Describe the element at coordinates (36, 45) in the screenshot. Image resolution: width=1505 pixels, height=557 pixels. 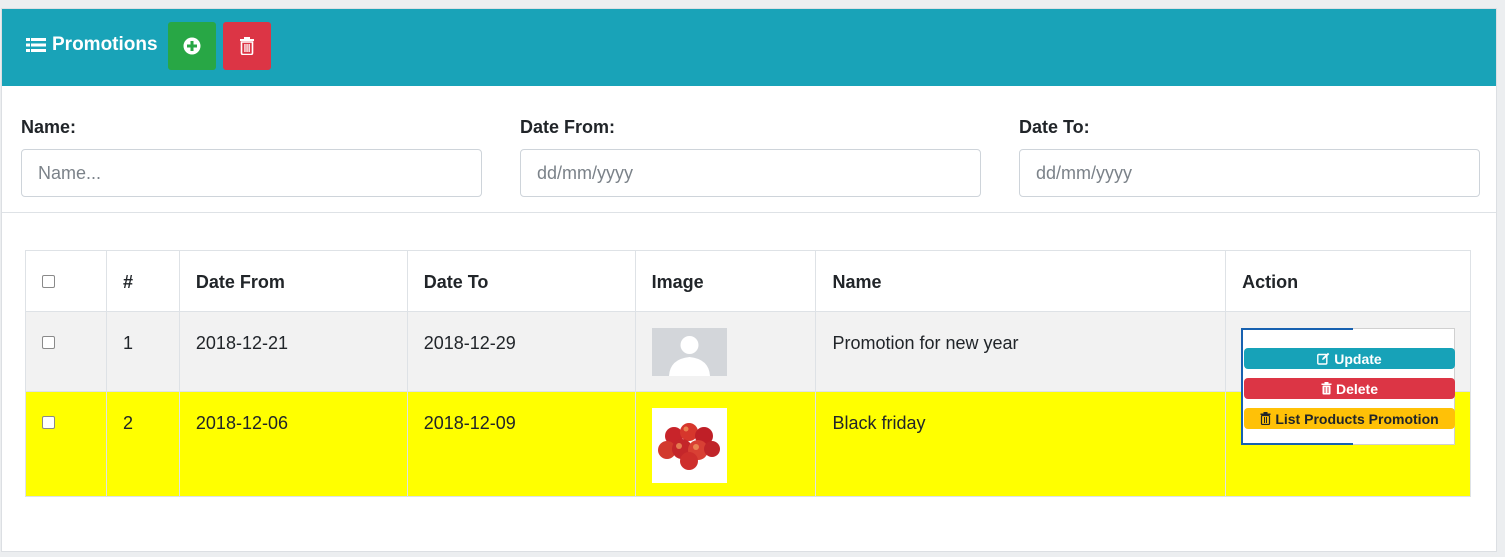
I see `list-icon` at that location.